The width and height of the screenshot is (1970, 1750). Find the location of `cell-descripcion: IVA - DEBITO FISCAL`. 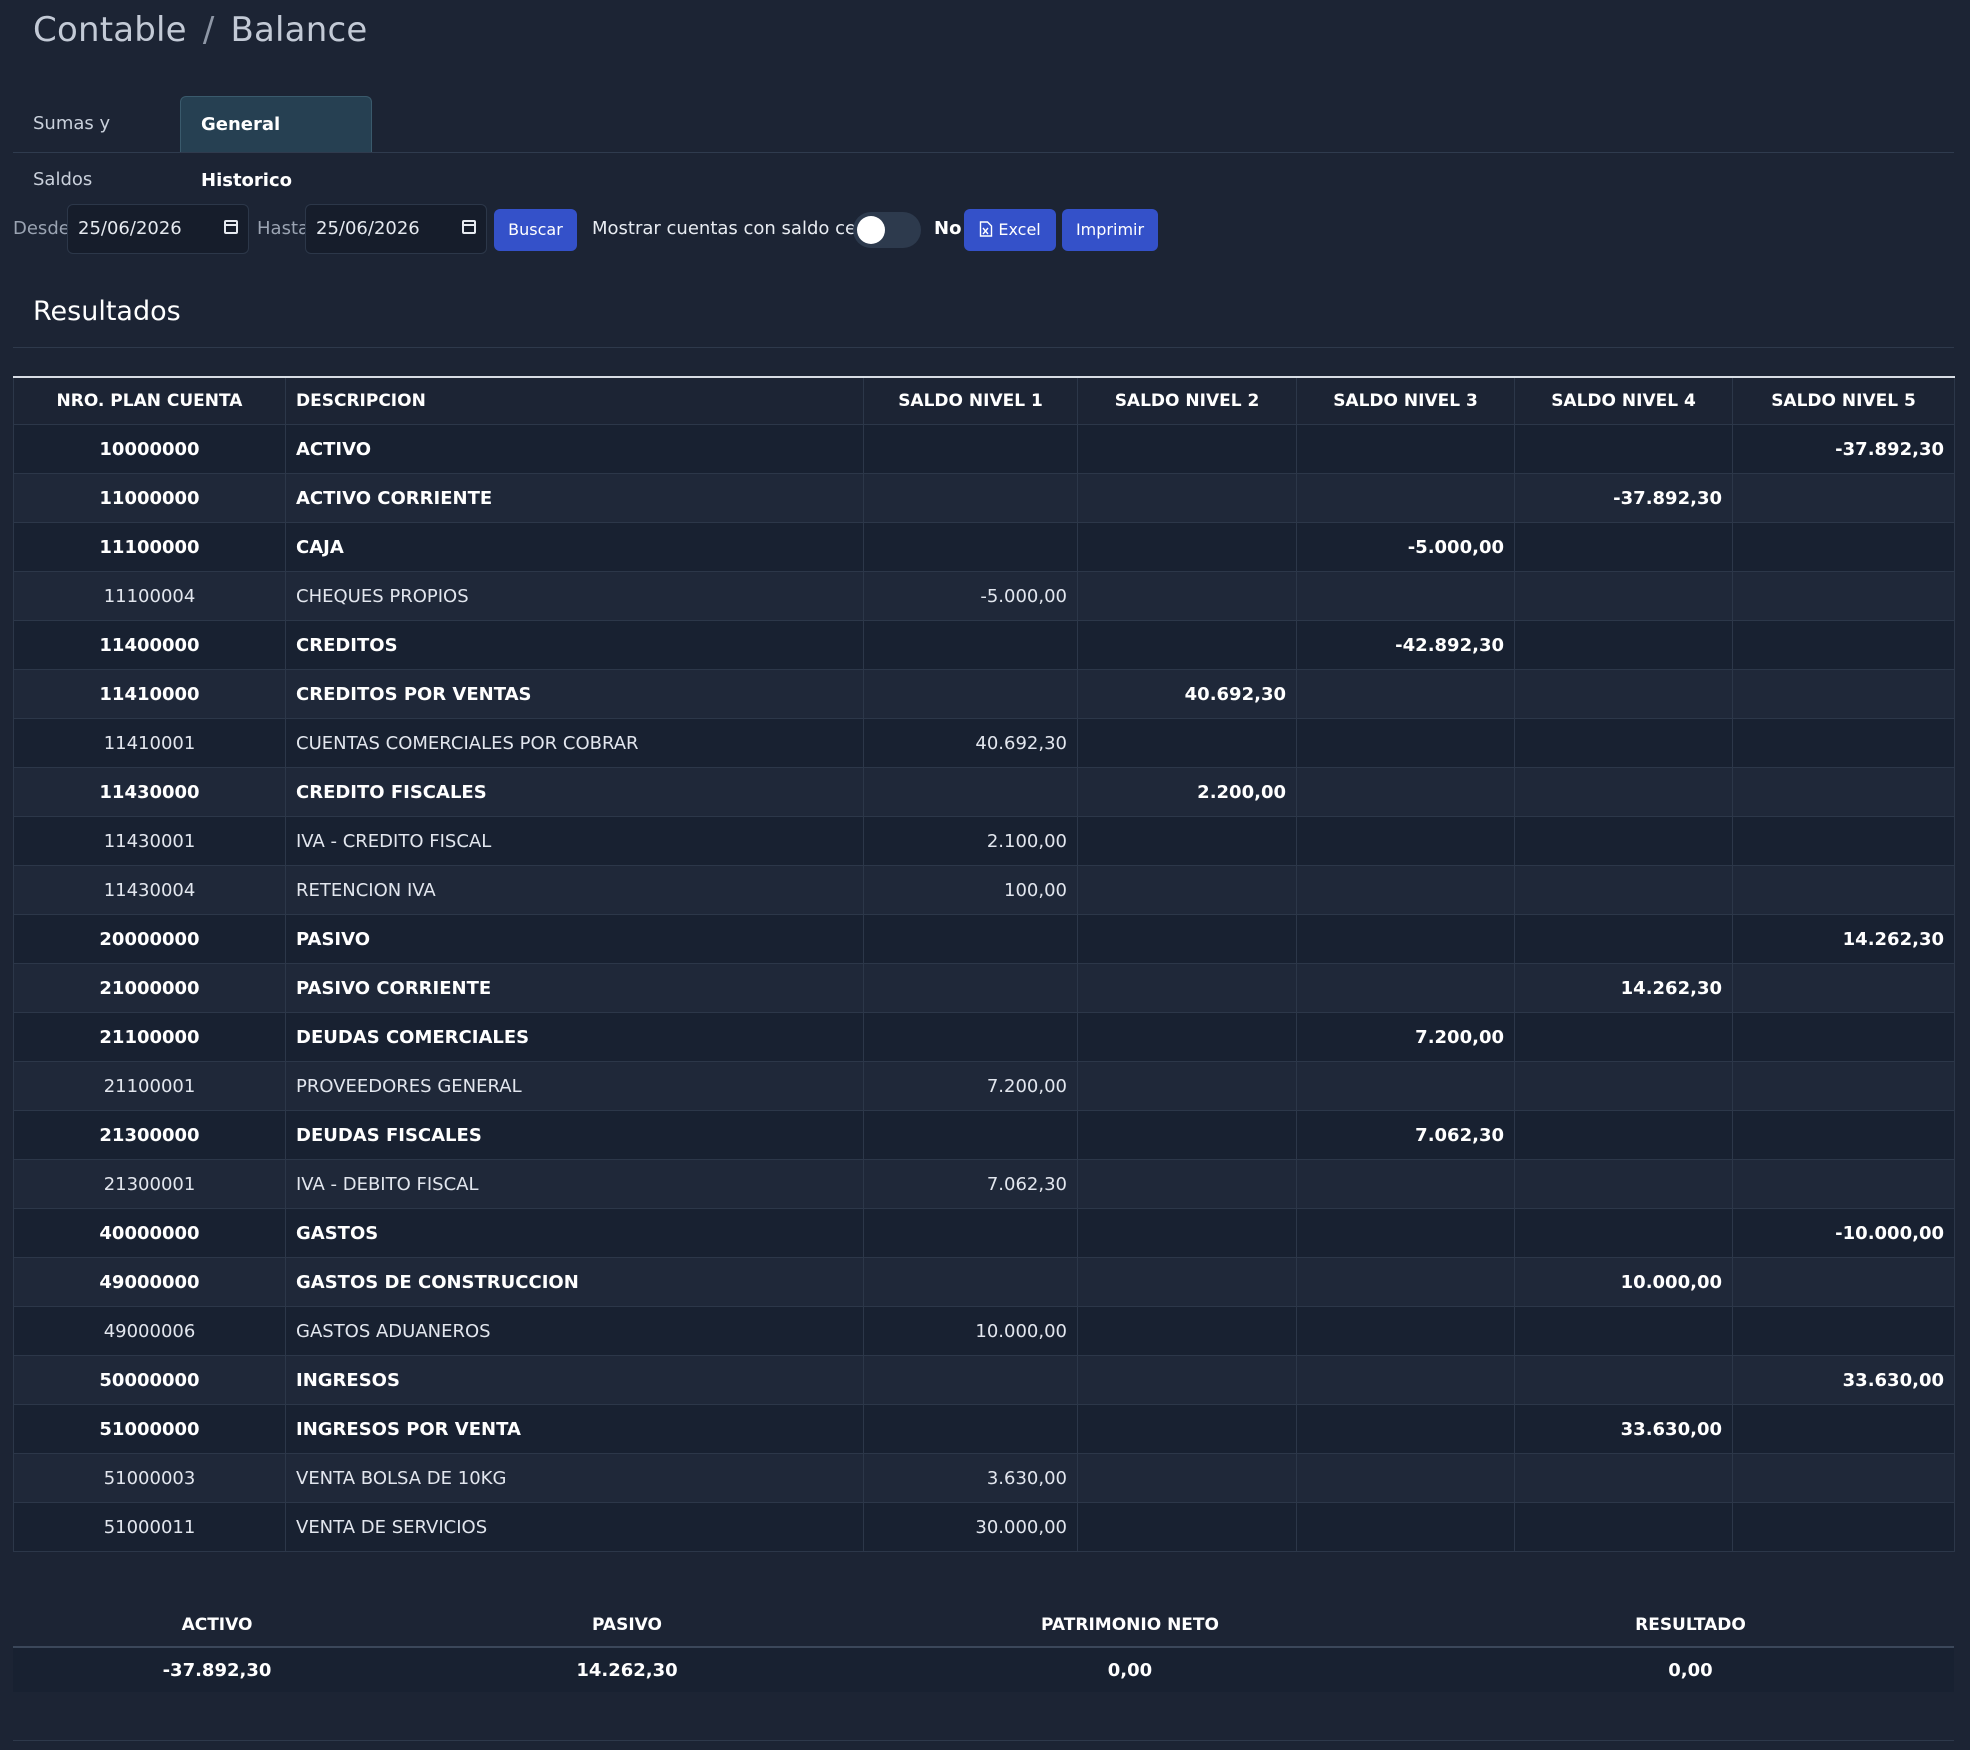

cell-descripcion: IVA - DEBITO FISCAL is located at coordinates (574, 1184).